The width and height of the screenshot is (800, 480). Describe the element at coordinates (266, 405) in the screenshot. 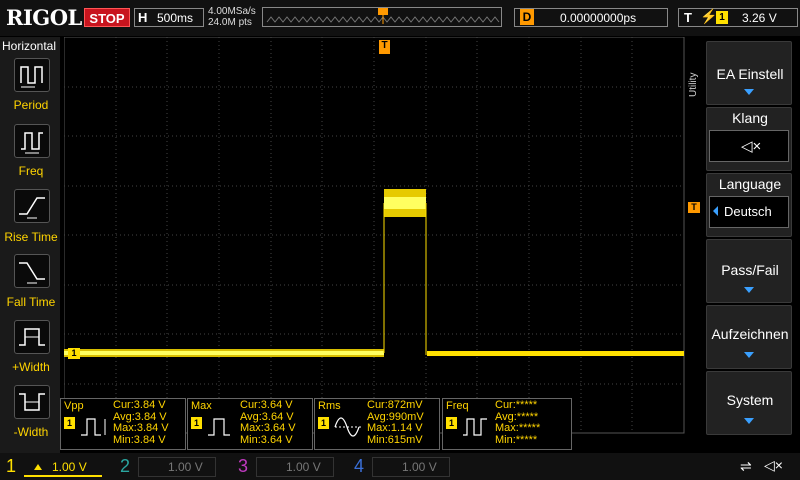

I see `cur-value: Cur:3.64 V` at that location.